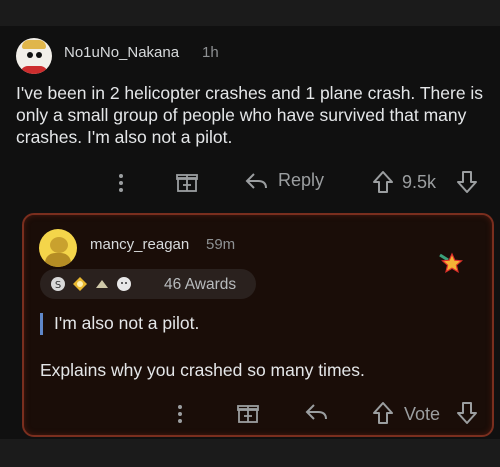 The height and width of the screenshot is (467, 500). Describe the element at coordinates (250, 13) in the screenshot. I see `top-bar` at that location.